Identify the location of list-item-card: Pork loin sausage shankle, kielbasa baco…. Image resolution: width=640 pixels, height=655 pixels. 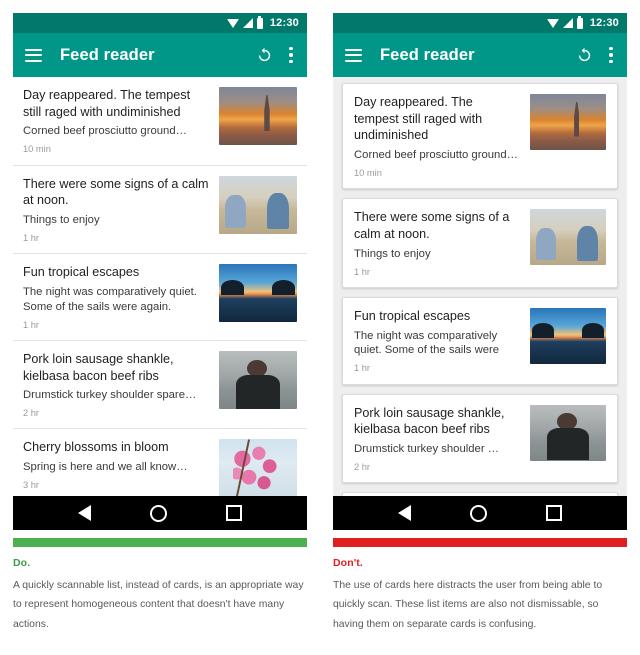
(480, 438).